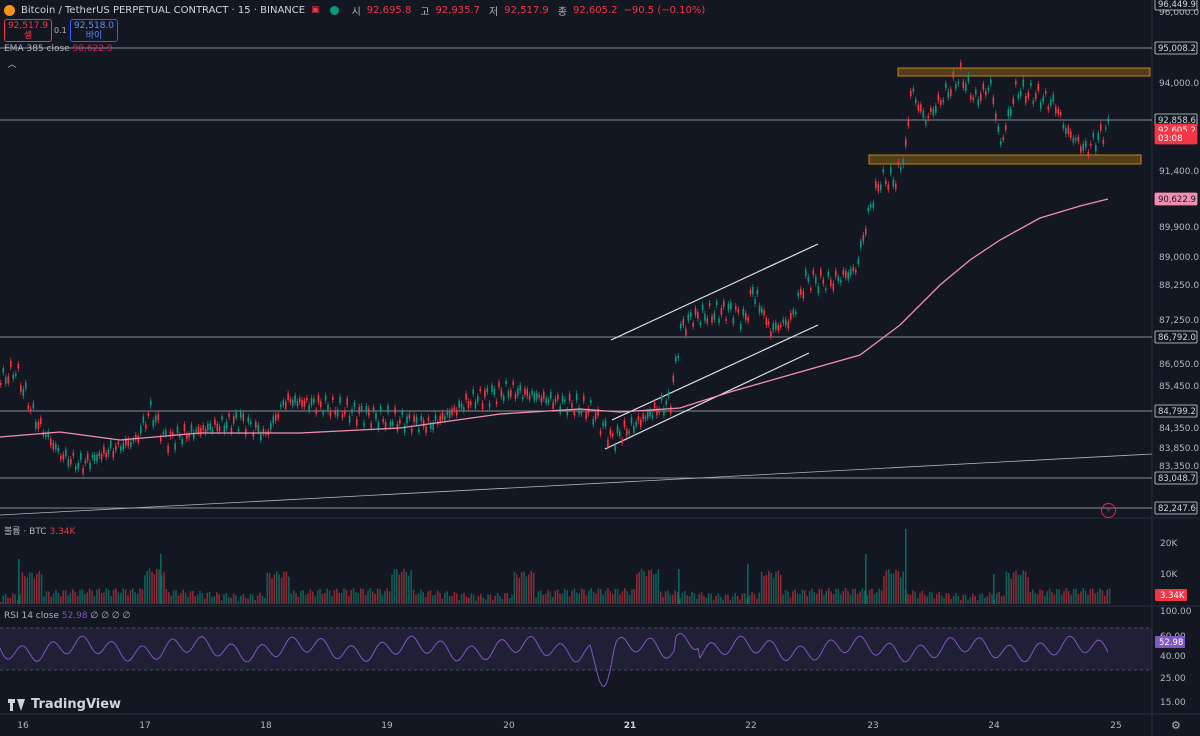  I want to click on sell-button: 92,517.9 셀, so click(28, 30).